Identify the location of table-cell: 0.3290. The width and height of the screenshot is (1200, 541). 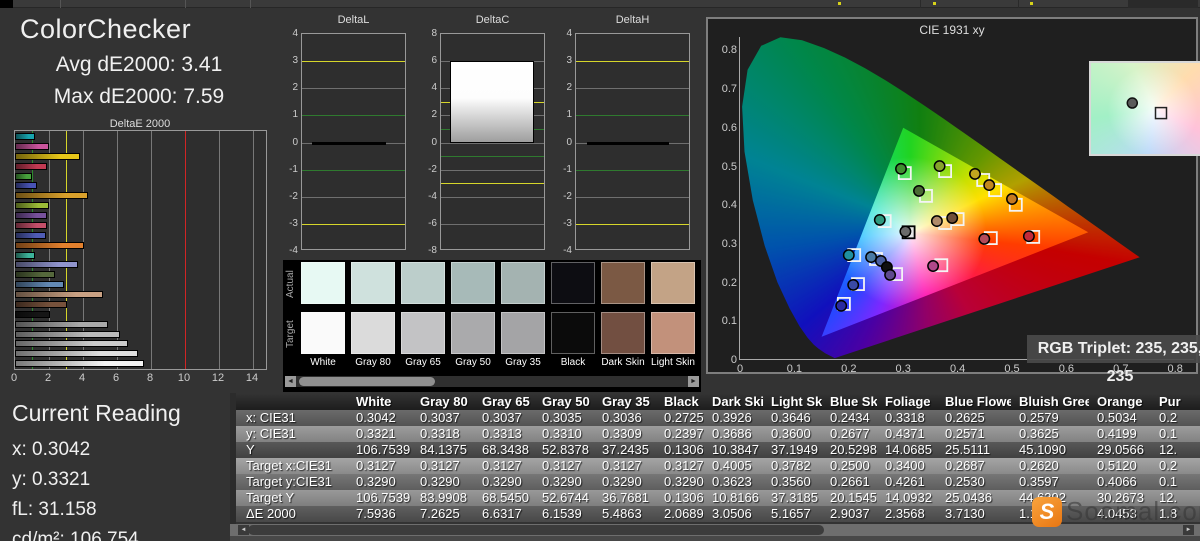
(376, 481).